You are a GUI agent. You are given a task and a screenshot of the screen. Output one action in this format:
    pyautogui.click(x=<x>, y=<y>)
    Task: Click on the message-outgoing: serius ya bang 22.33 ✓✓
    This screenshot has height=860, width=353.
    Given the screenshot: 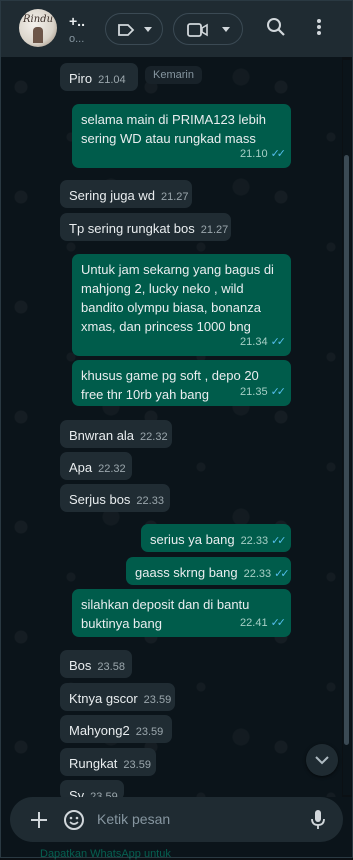 What is the action you would take?
    pyautogui.click(x=216, y=538)
    